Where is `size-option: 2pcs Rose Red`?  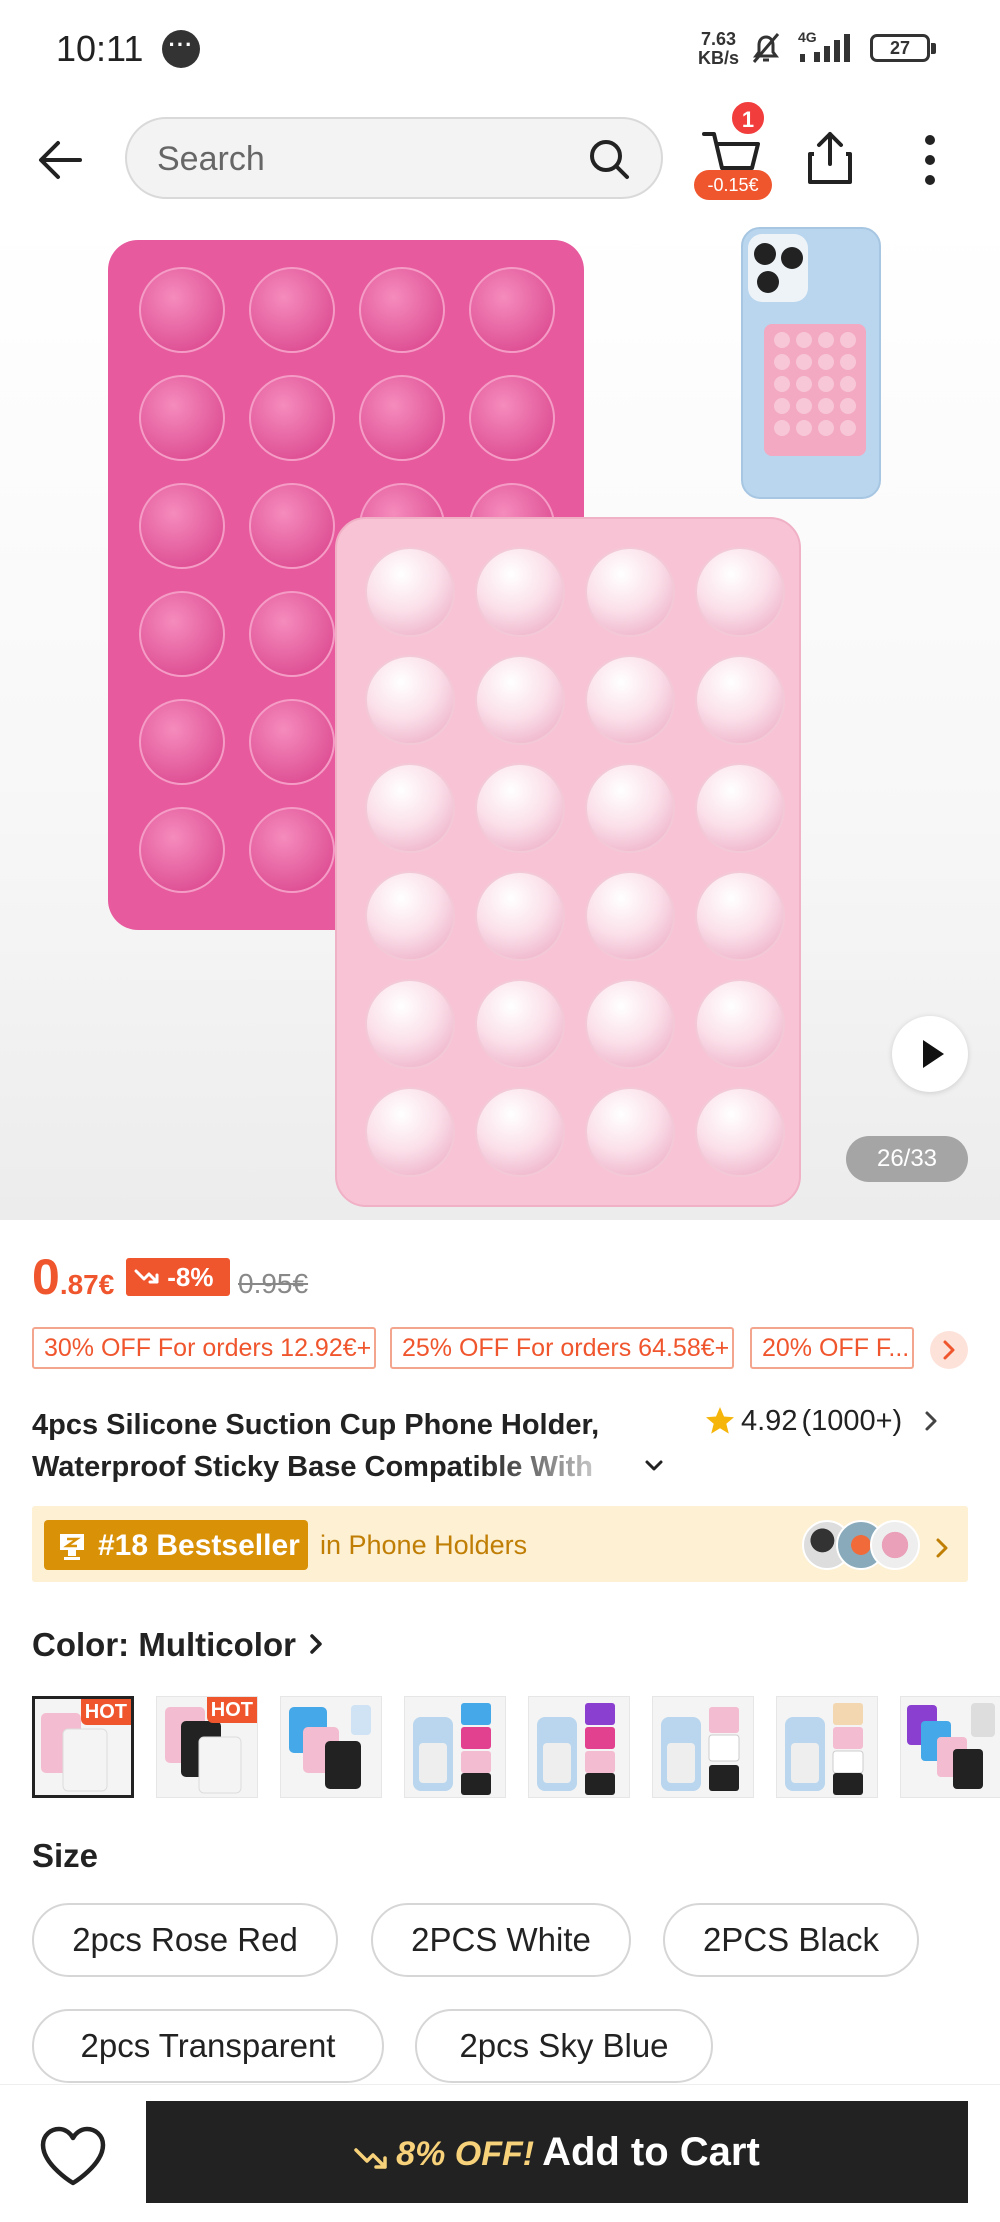 size-option: 2pcs Rose Red is located at coordinates (185, 1940).